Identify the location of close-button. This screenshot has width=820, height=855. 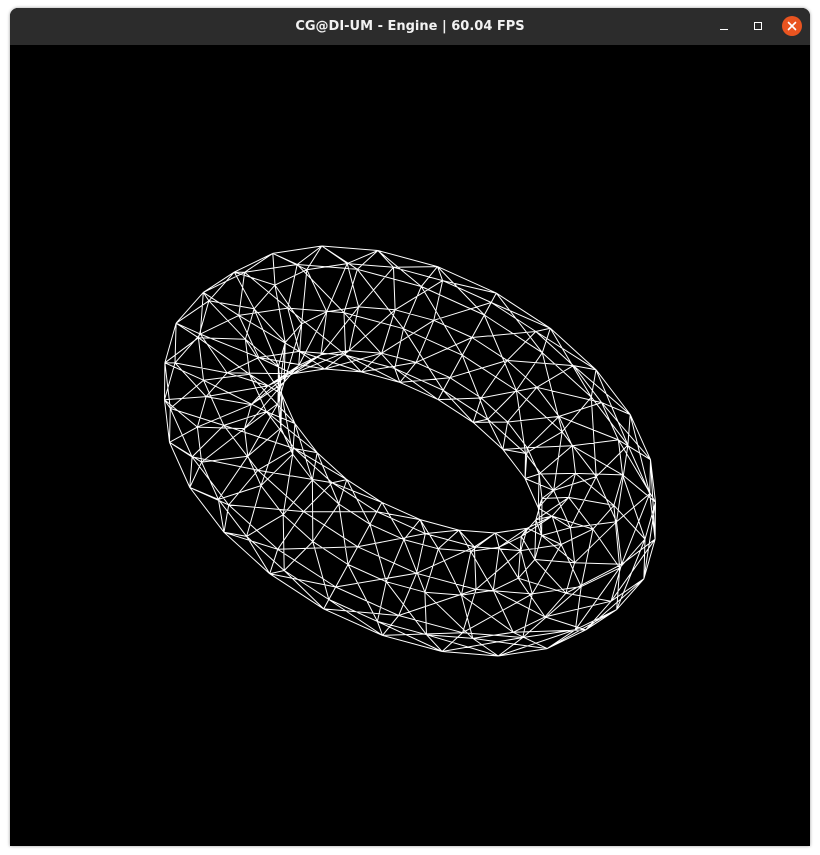
(792, 26).